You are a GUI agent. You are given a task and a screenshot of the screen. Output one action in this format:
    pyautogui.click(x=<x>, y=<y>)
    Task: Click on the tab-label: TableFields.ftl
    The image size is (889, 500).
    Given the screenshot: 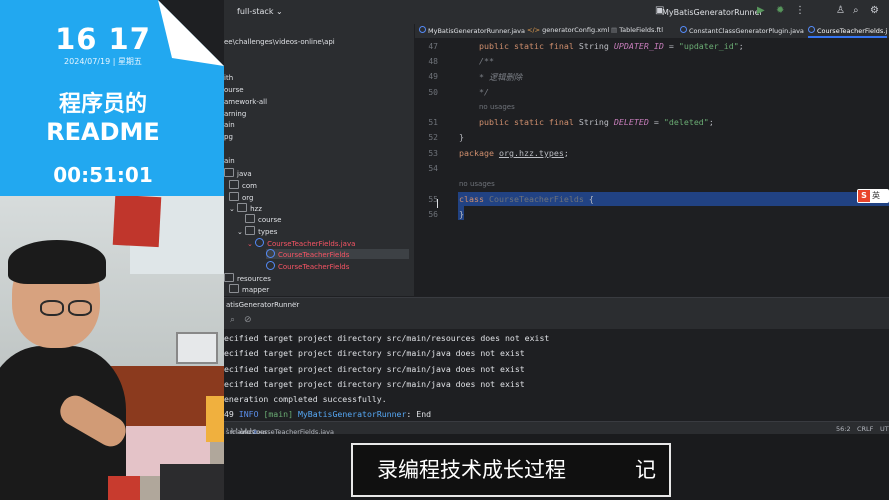 What is the action you would take?
    pyautogui.click(x=641, y=30)
    